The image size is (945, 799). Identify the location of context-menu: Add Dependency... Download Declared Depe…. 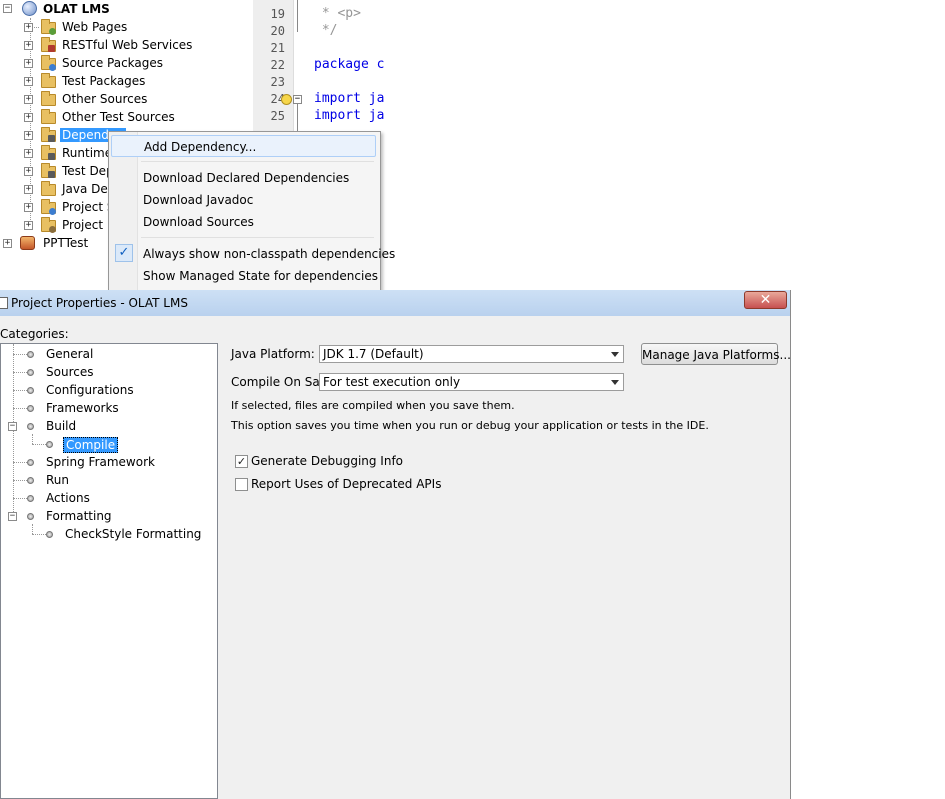
(251, 211).